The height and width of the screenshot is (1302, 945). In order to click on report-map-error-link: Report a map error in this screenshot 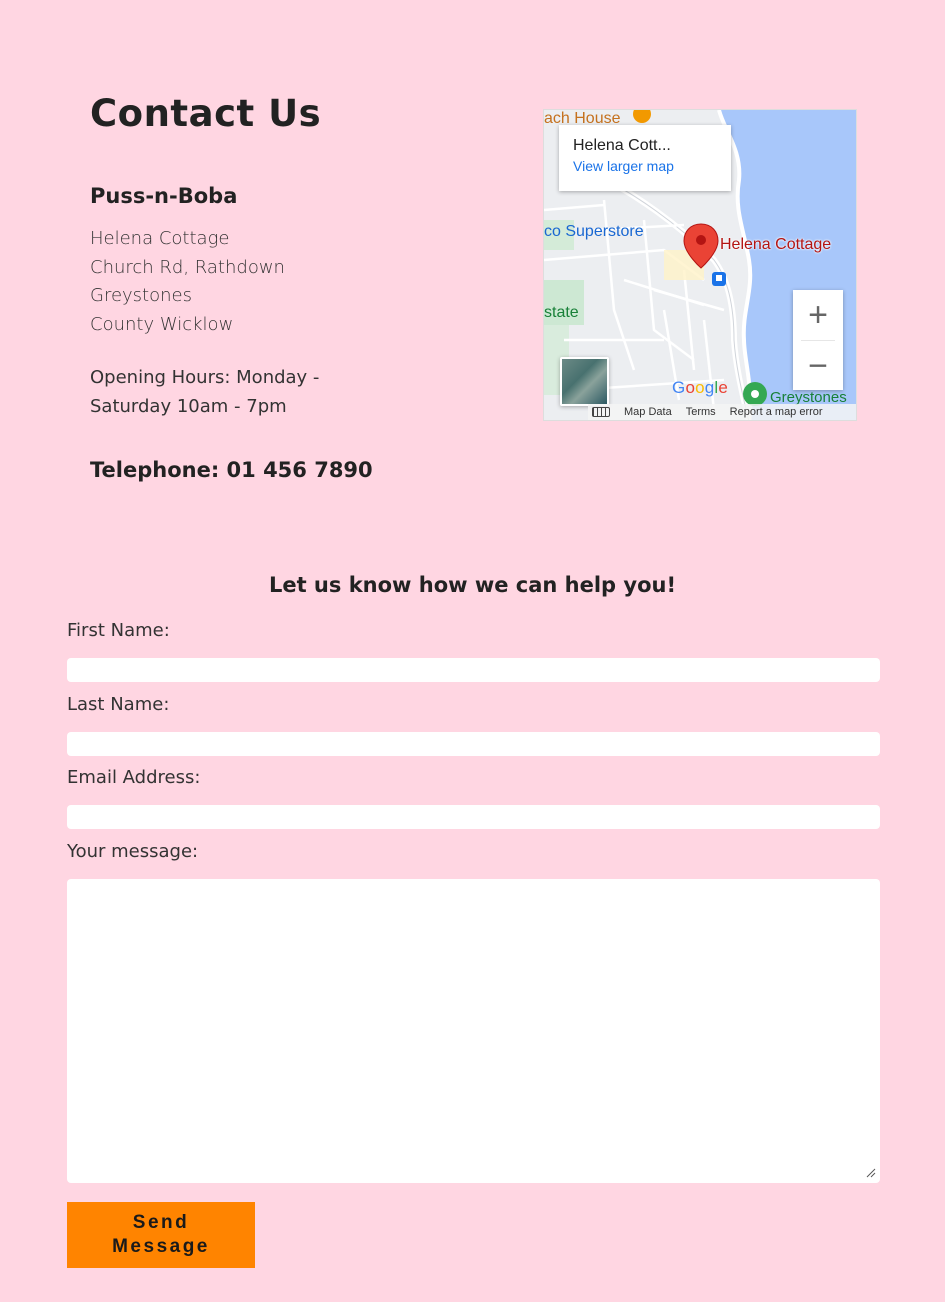, I will do `click(776, 412)`.